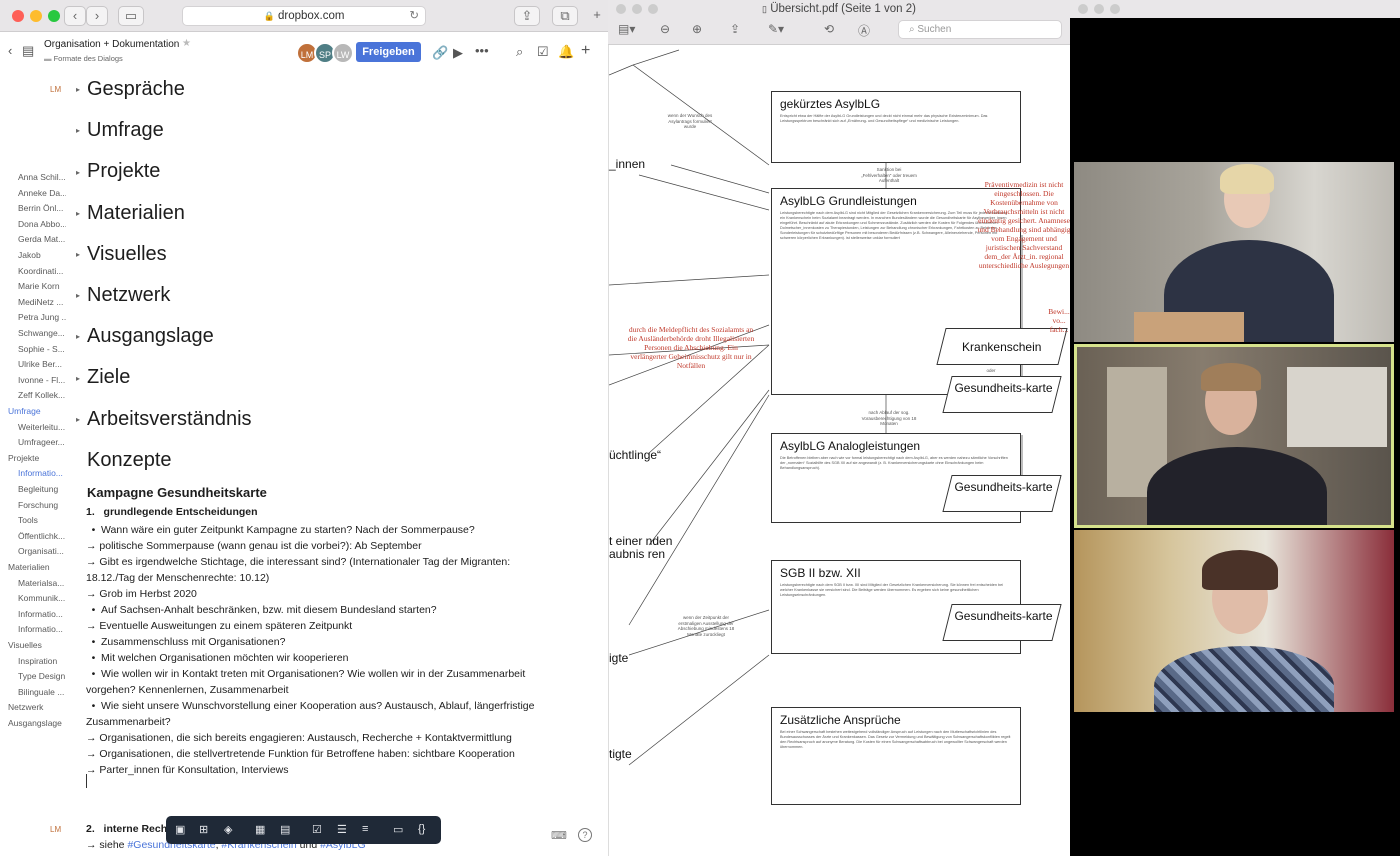 This screenshot has height=856, width=1400. What do you see at coordinates (414, 16) in the screenshot?
I see `reload-icon: ↻` at bounding box center [414, 16].